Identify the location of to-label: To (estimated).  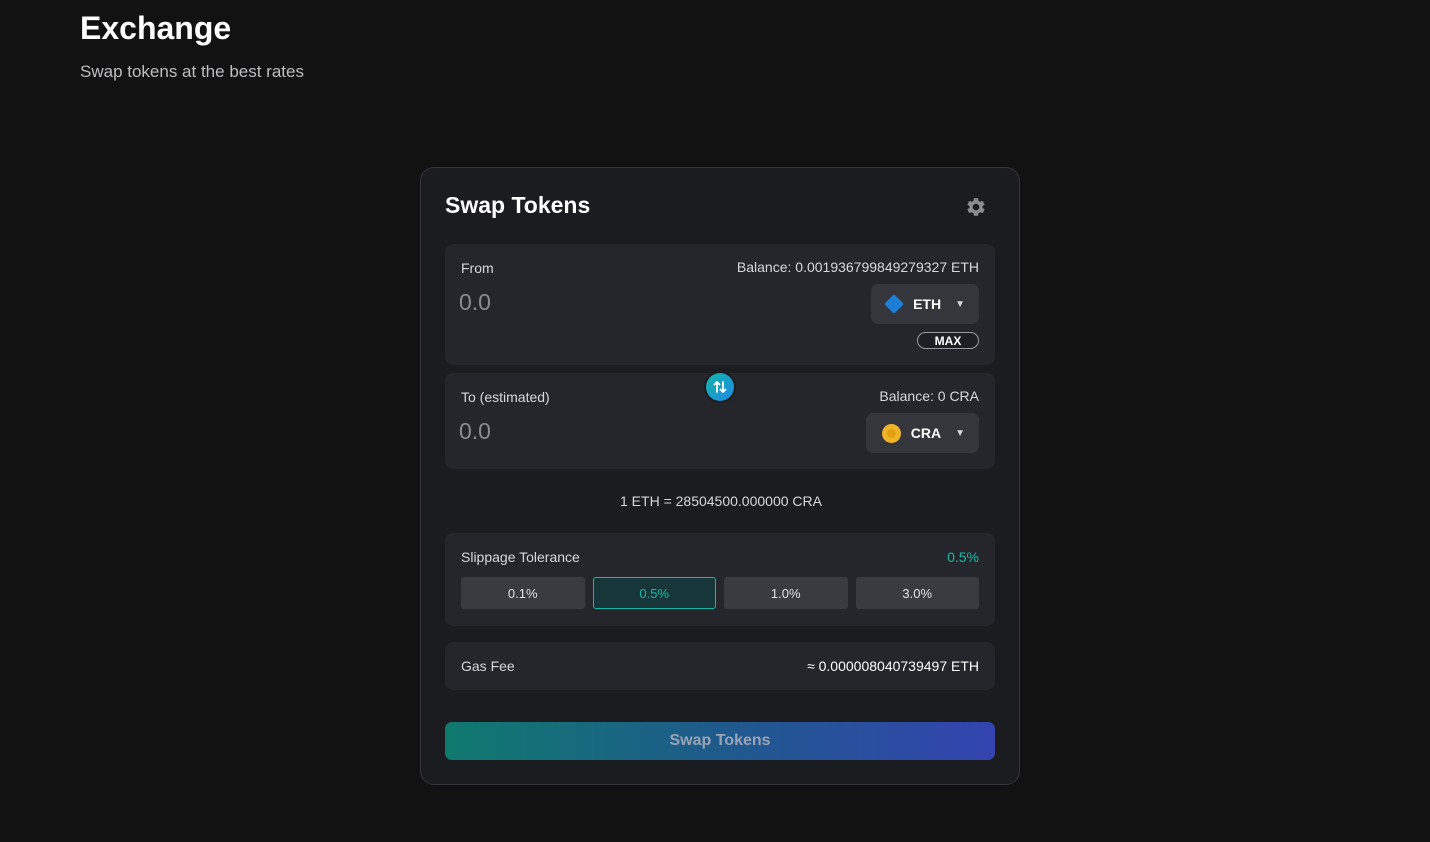
(505, 397).